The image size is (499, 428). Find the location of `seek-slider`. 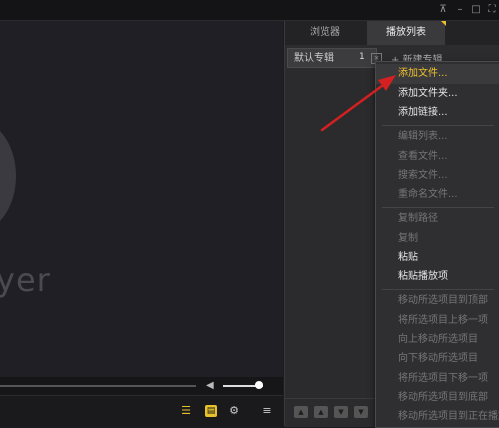

seek-slider is located at coordinates (98, 386).